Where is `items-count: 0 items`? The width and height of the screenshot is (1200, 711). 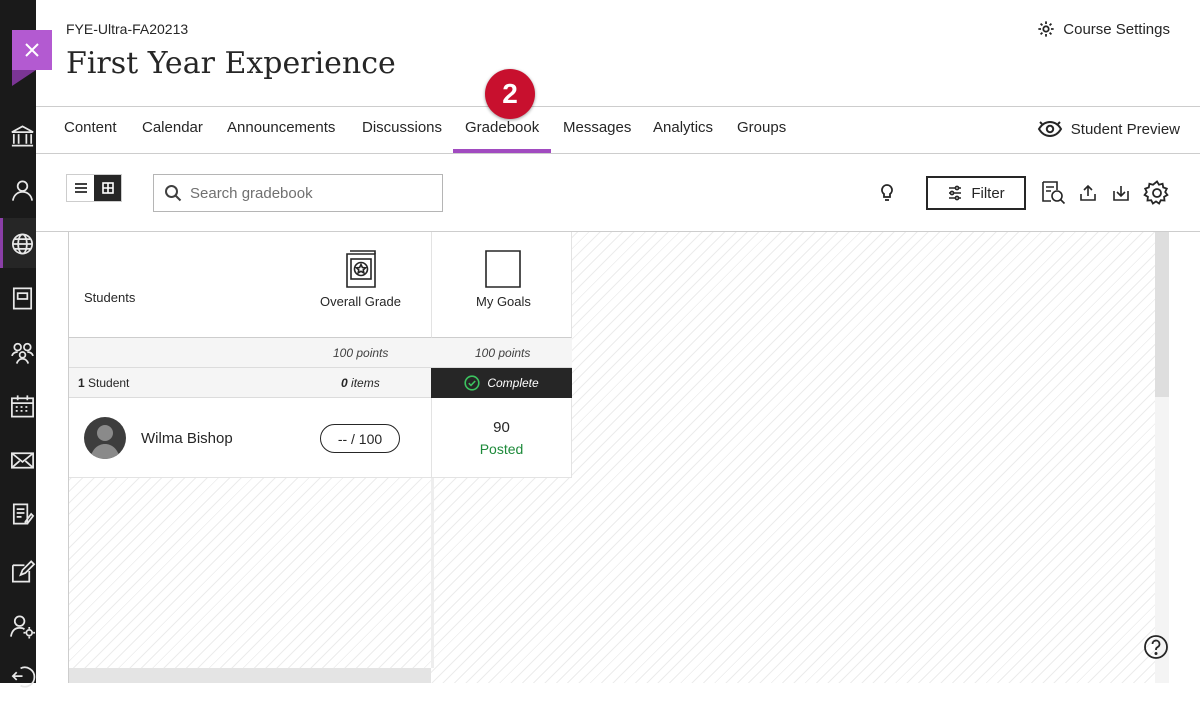
items-count: 0 items is located at coordinates (360, 383).